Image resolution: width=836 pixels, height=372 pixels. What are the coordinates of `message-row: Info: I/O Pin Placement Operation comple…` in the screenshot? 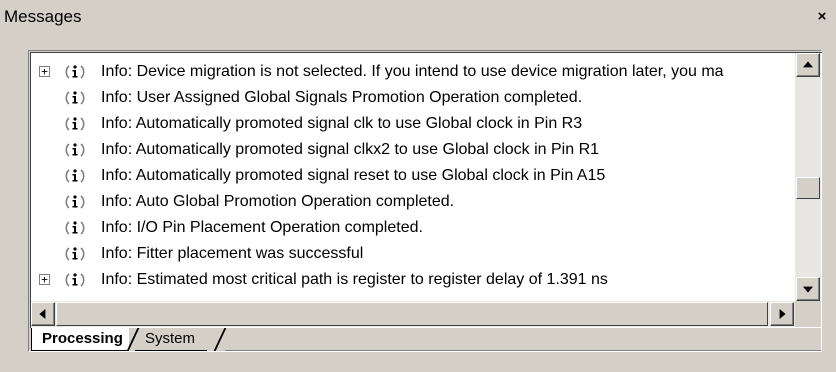 It's located at (413, 228).